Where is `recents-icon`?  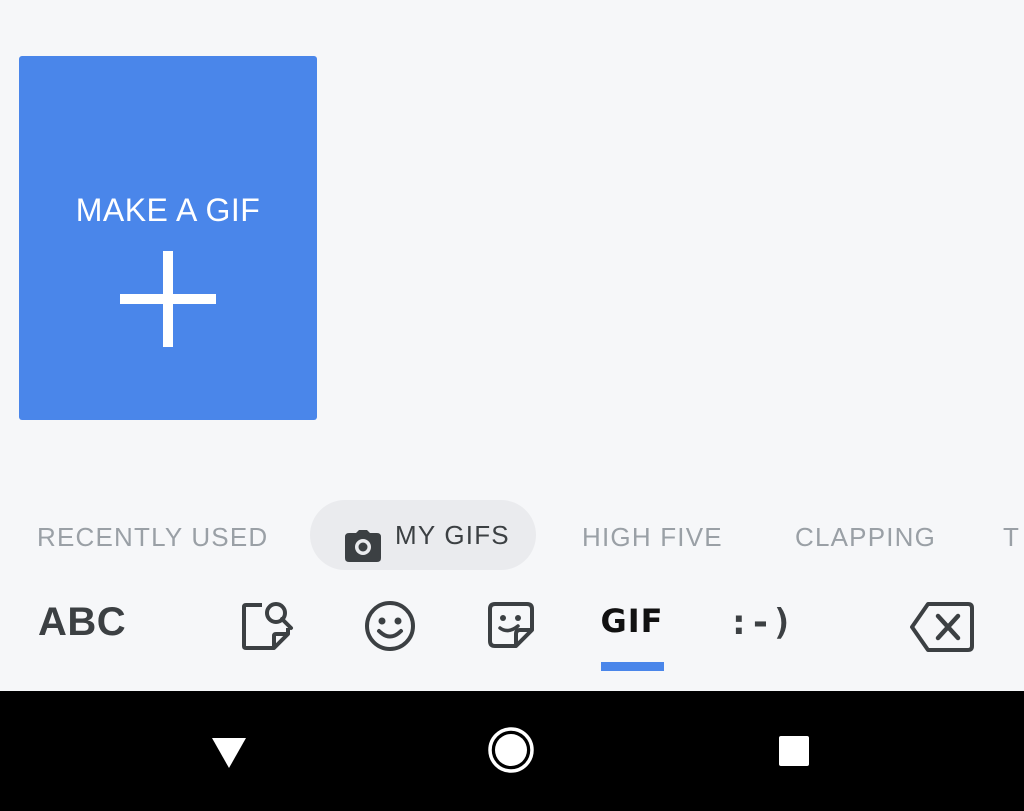 recents-icon is located at coordinates (794, 751).